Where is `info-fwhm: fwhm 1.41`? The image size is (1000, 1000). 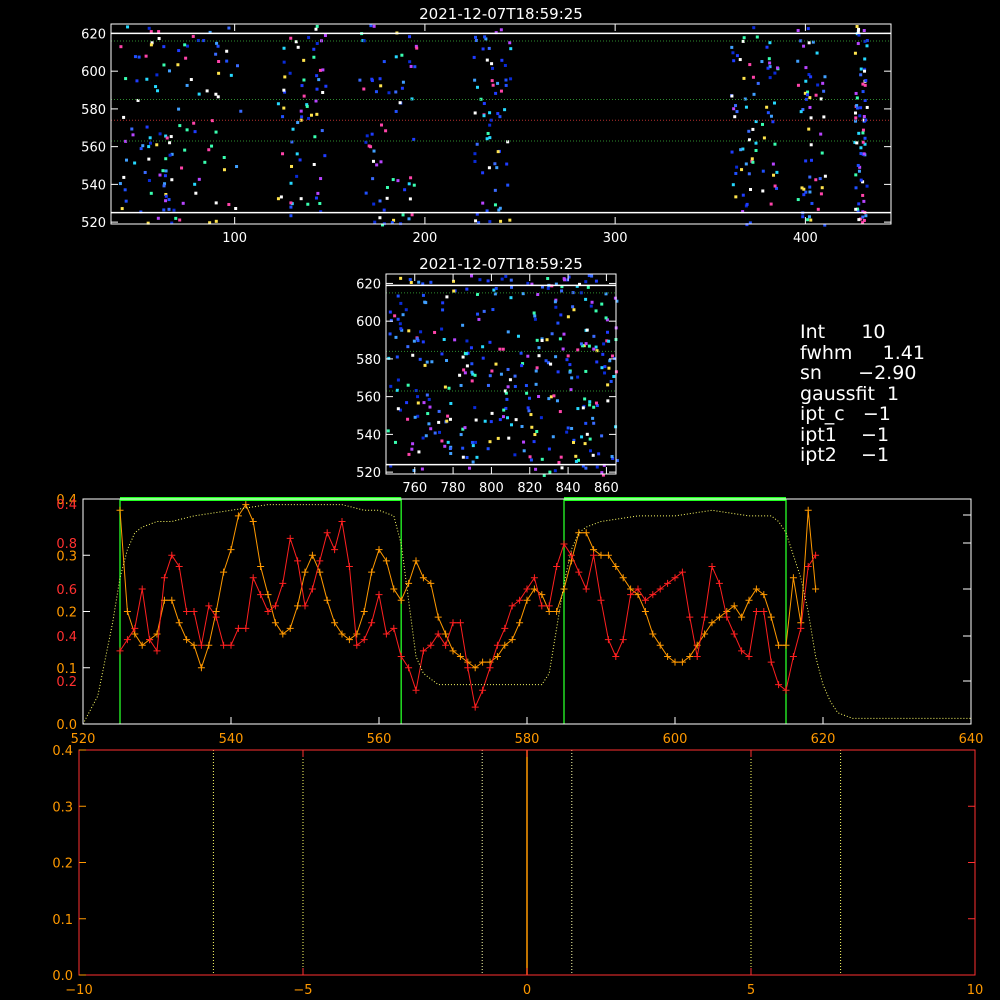
info-fwhm: fwhm 1.41 is located at coordinates (862, 352).